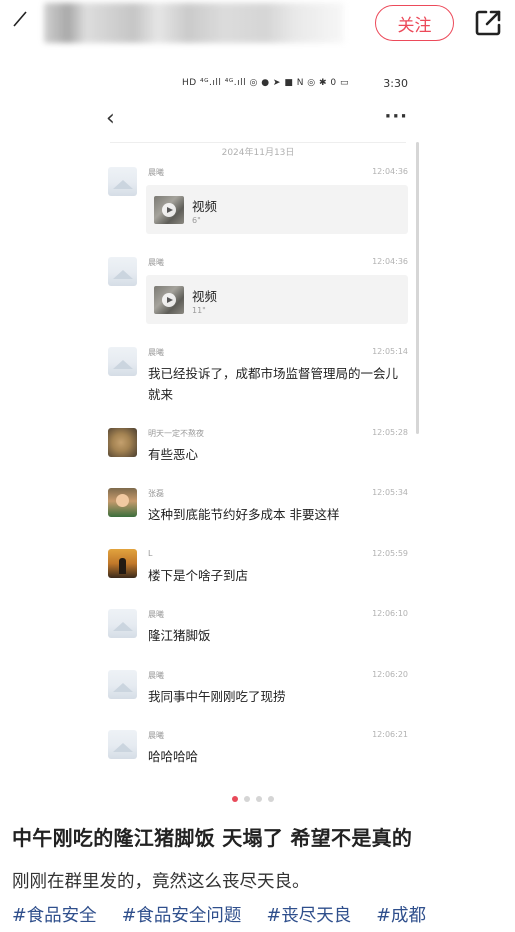 This screenshot has height=932, width=515. I want to click on chat-message: 晨曦 12:06:20 我同事中午刚刚吃了现捞, so click(258, 690).